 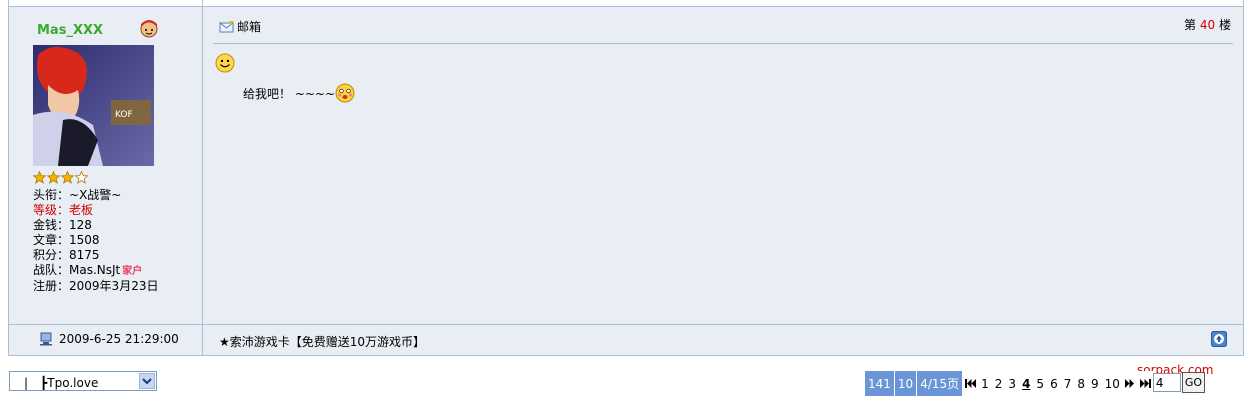 What do you see at coordinates (66, 255) in the screenshot?
I see `user-points-row: 积分：8175` at bounding box center [66, 255].